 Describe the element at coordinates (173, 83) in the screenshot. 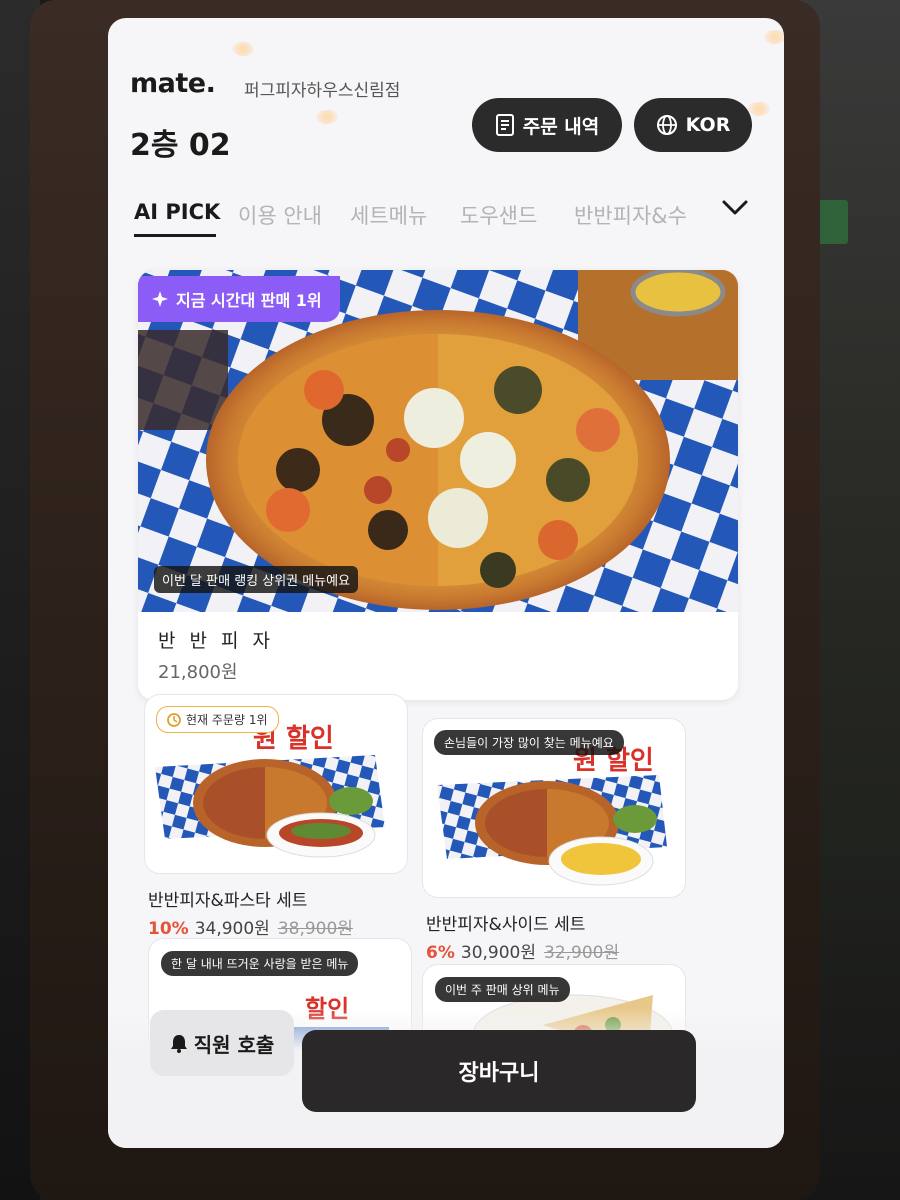

I see `brand-logo: mate.` at that location.